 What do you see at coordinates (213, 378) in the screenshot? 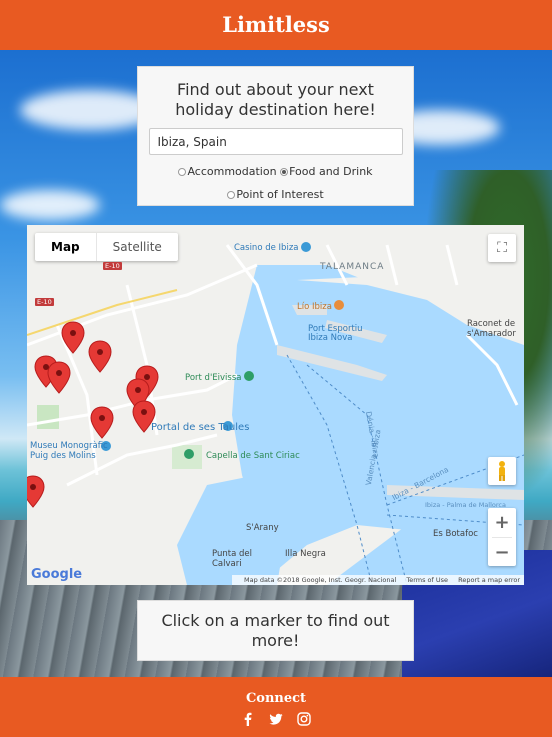
I see `map-label: Port d'Eivissa` at bounding box center [213, 378].